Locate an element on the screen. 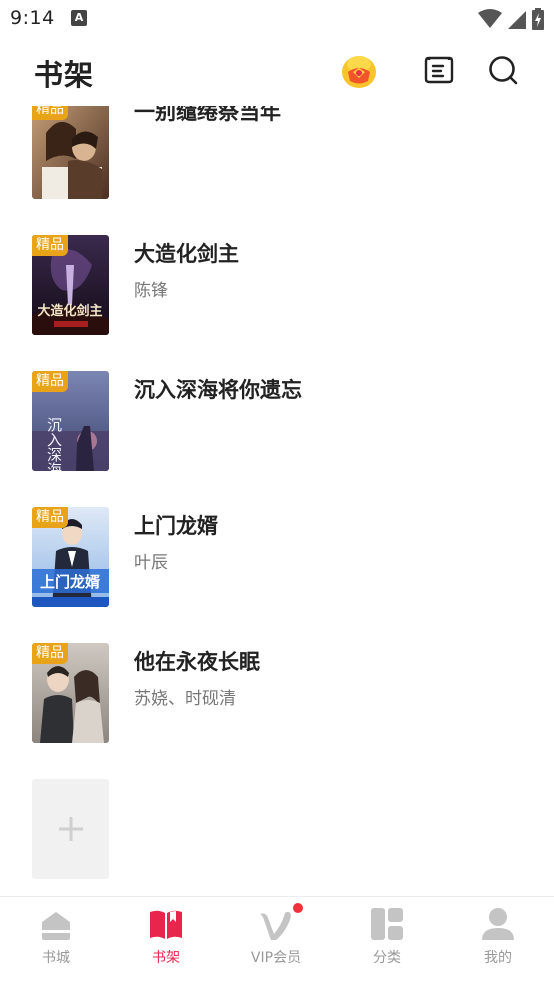 The height and width of the screenshot is (984, 554). add-book-button is located at coordinates (70, 829).